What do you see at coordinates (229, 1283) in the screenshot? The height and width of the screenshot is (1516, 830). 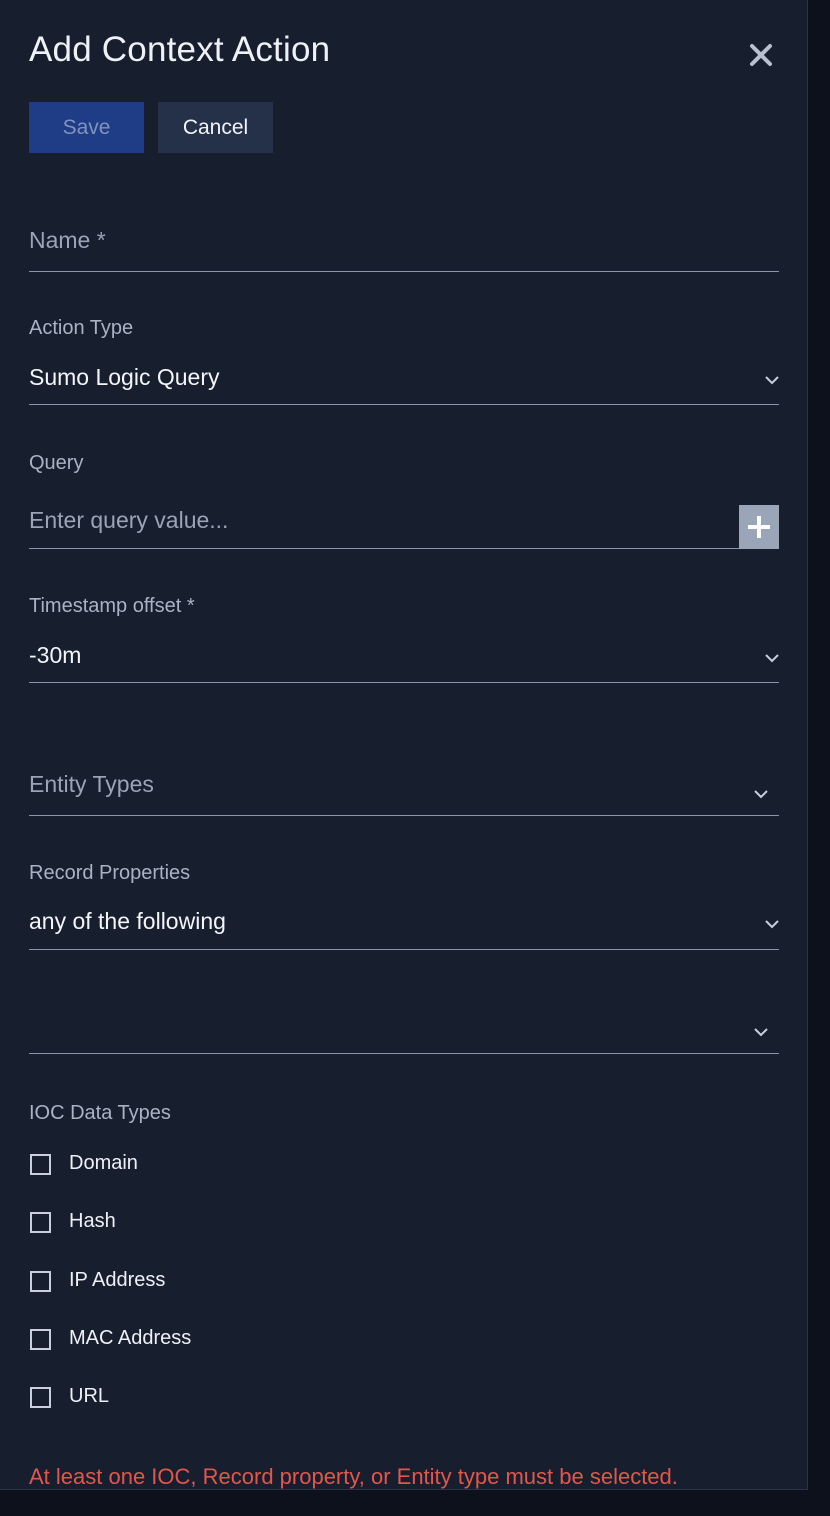 I see `ioc-checkbox-ip-address: IP Address` at bounding box center [229, 1283].